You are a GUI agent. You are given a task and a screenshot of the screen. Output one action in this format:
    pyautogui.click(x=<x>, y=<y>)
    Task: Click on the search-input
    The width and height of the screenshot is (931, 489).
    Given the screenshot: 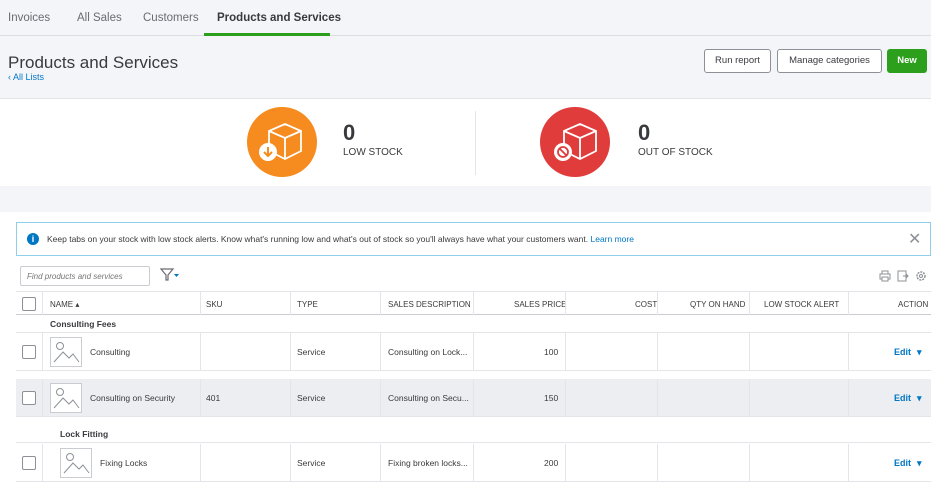 What is the action you would take?
    pyautogui.click(x=85, y=276)
    